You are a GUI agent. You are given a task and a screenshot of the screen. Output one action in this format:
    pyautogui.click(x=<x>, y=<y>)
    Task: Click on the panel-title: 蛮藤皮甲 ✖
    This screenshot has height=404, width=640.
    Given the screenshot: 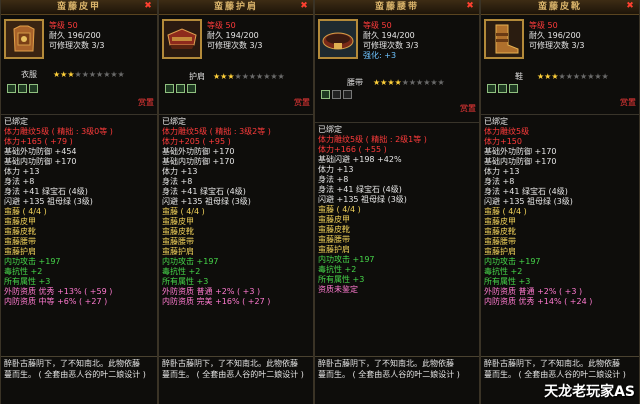 What is the action you would take?
    pyautogui.click(x=79, y=7)
    